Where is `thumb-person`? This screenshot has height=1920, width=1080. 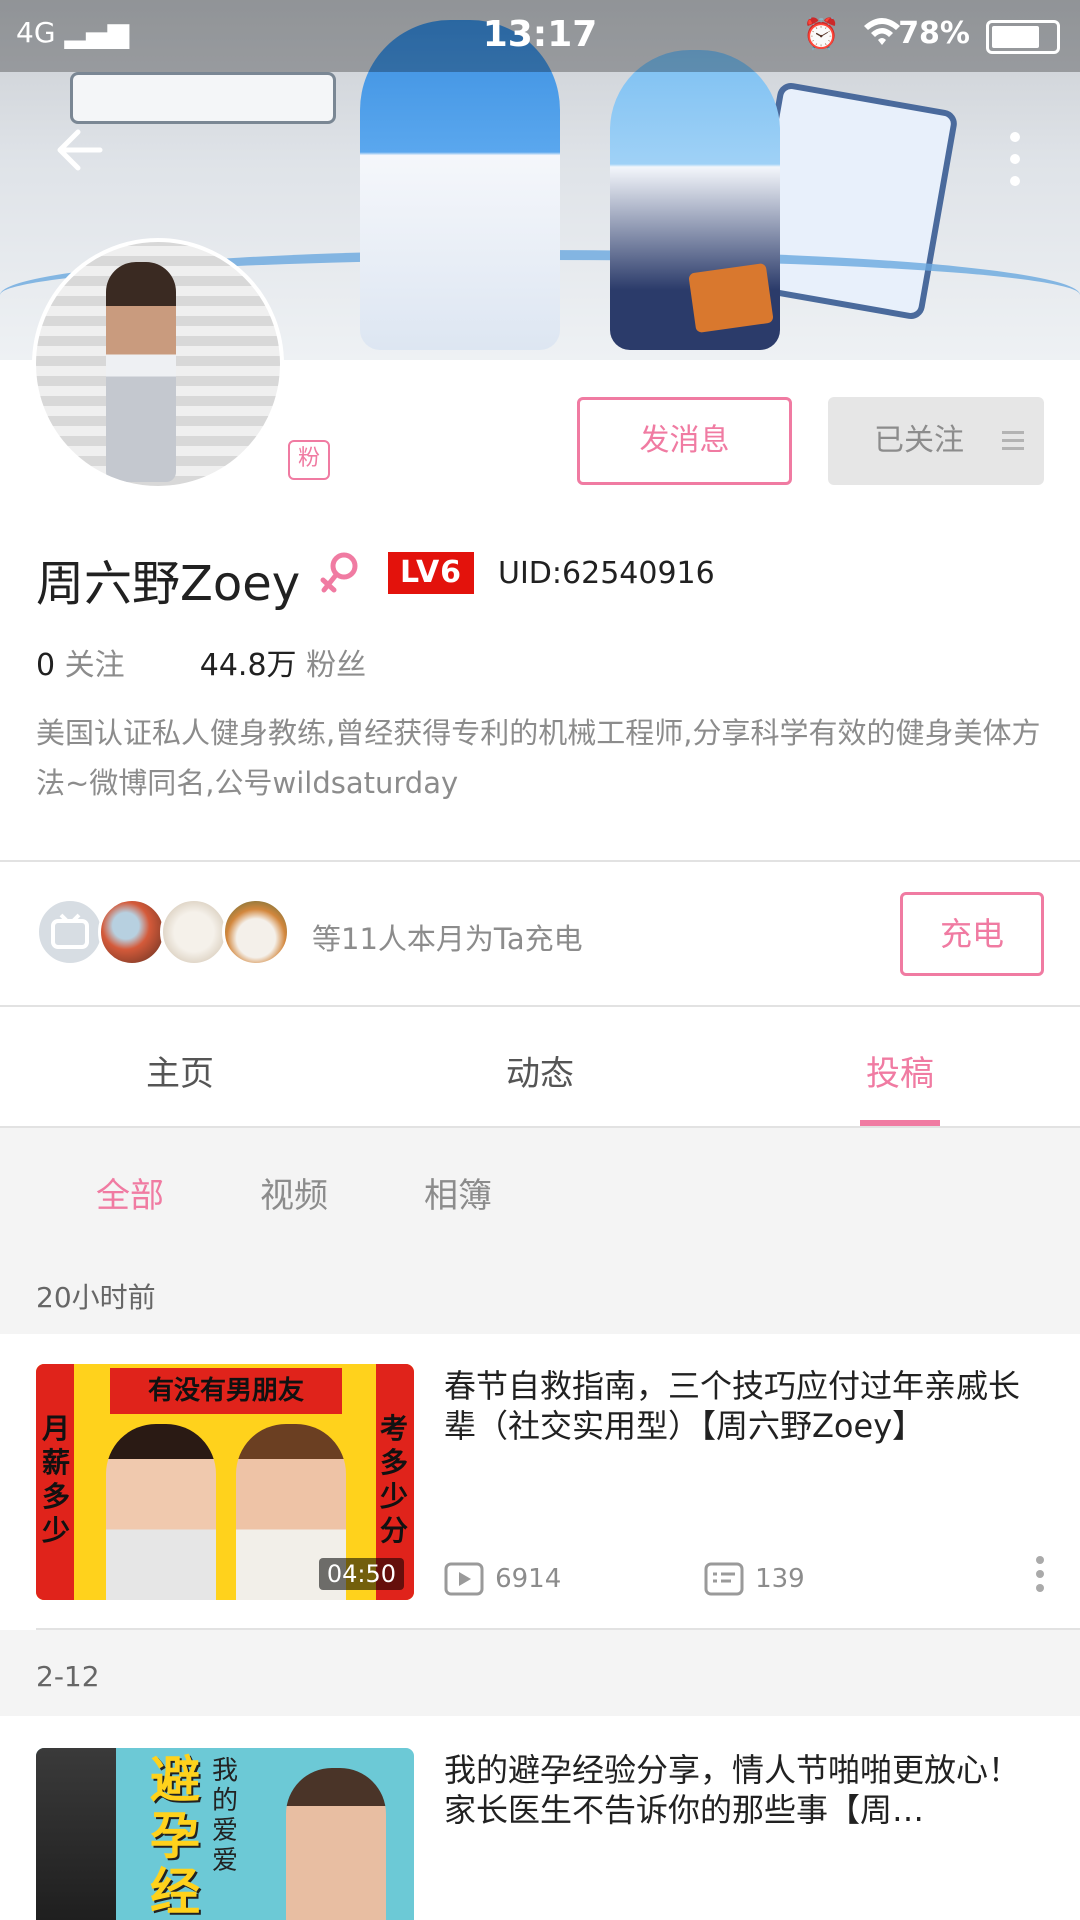 thumb-person is located at coordinates (336, 1844).